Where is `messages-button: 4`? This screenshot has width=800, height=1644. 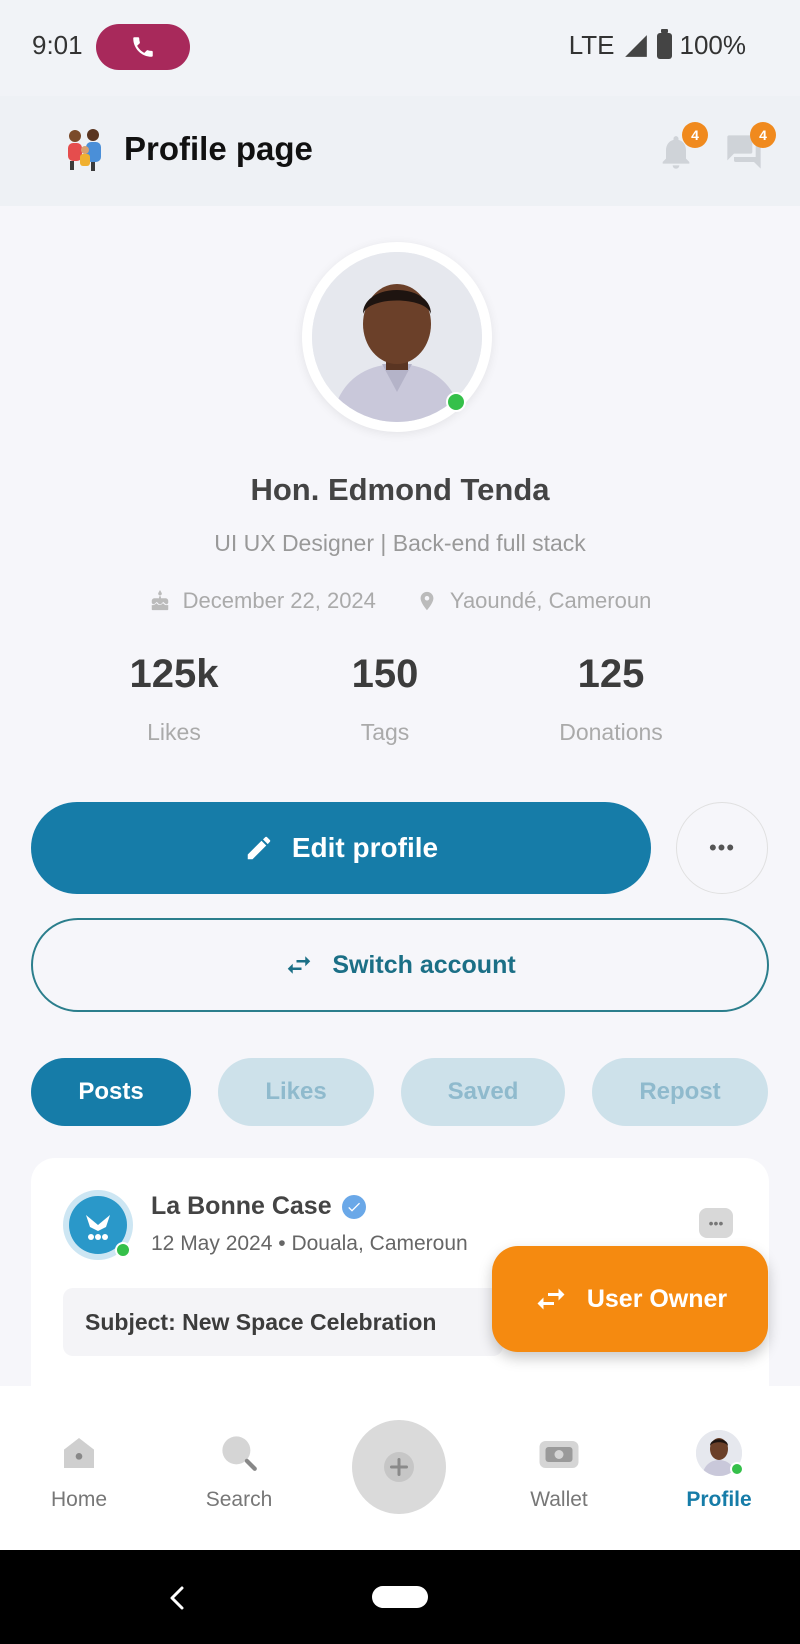 messages-button: 4 is located at coordinates (750, 147).